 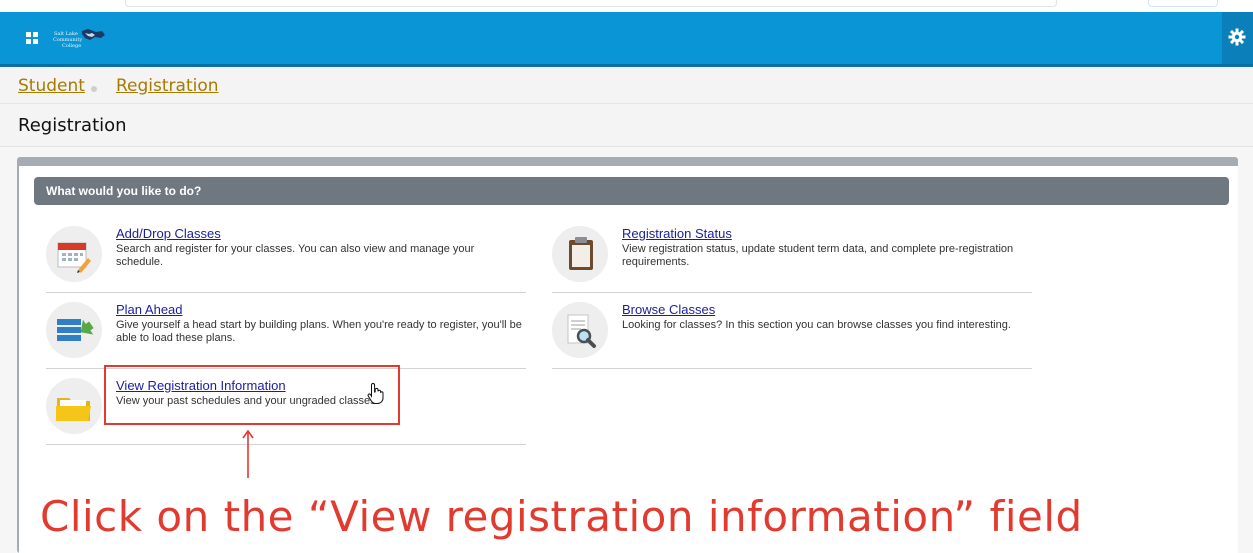 I want to click on breadcrumb-student-link: Student, so click(x=51, y=86).